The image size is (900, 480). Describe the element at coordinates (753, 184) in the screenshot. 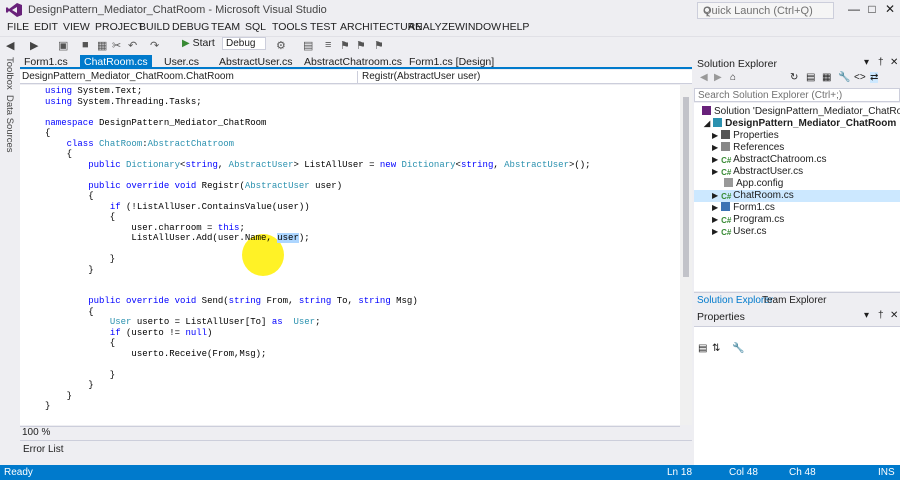

I see `tree-app-config: App.config` at that location.